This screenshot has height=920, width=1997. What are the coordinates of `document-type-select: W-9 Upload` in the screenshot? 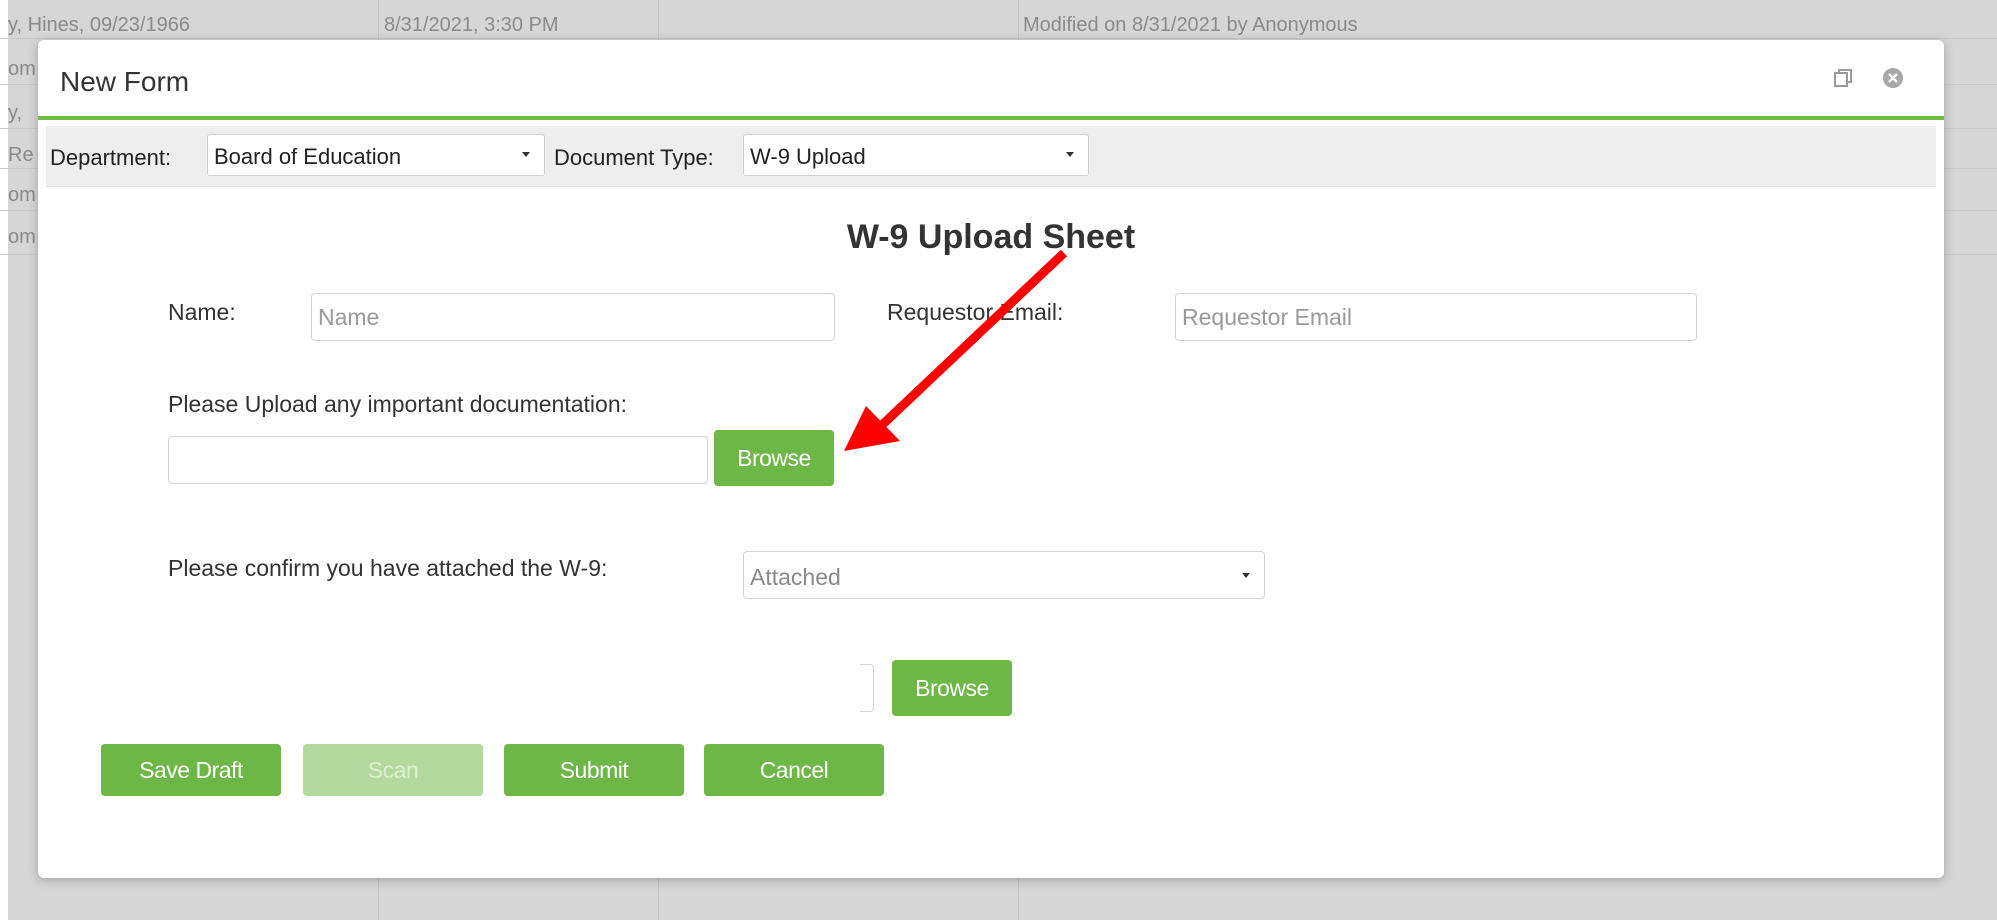 It's located at (916, 155).